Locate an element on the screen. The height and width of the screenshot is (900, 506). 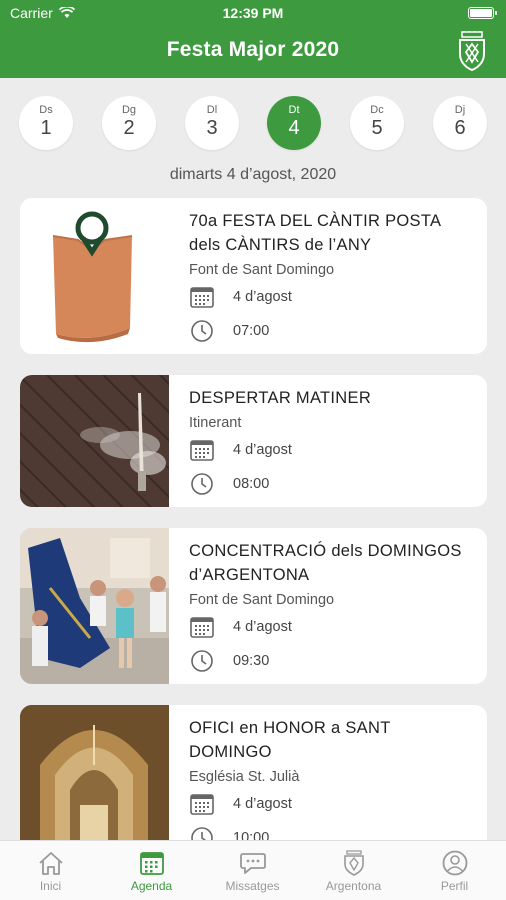
day-abbr: Dt is located at coordinates (294, 110).